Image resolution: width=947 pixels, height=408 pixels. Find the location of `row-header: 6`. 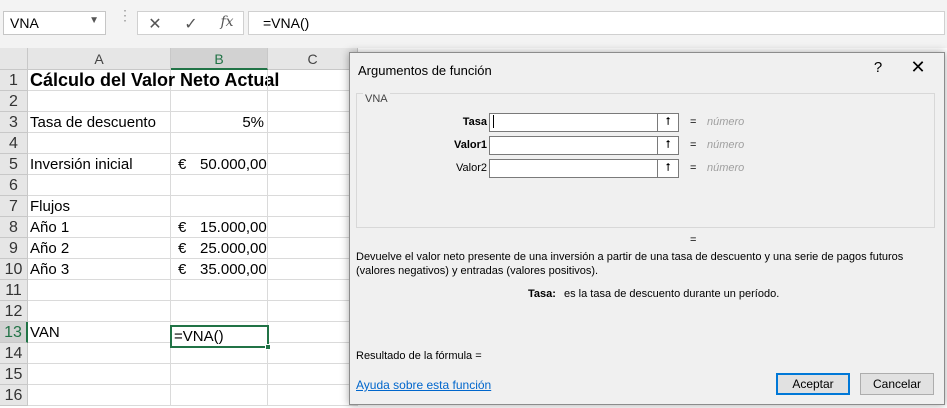

row-header: 6 is located at coordinates (14, 185).